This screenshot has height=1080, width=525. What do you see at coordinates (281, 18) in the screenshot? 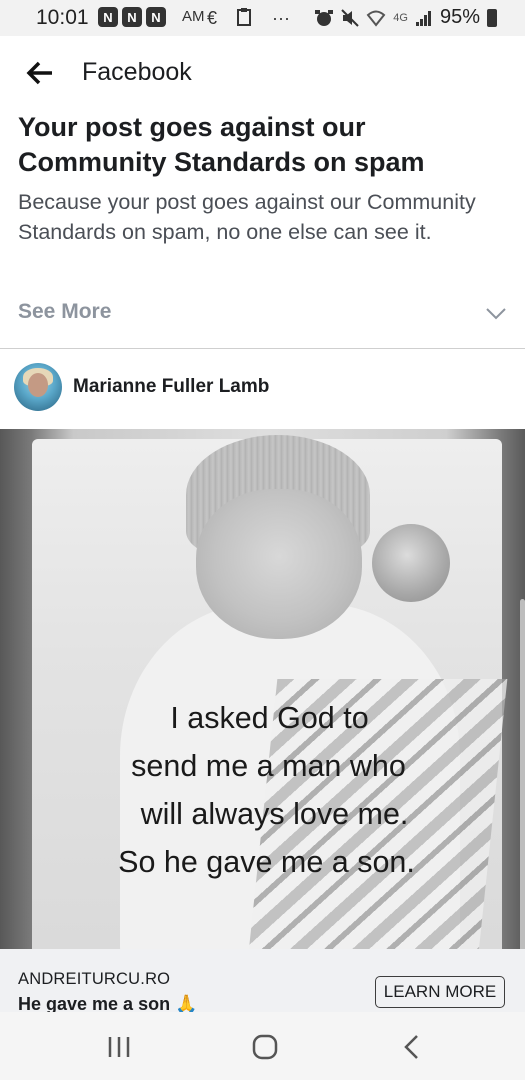
I see `more-notifications-icon: ···` at bounding box center [281, 18].